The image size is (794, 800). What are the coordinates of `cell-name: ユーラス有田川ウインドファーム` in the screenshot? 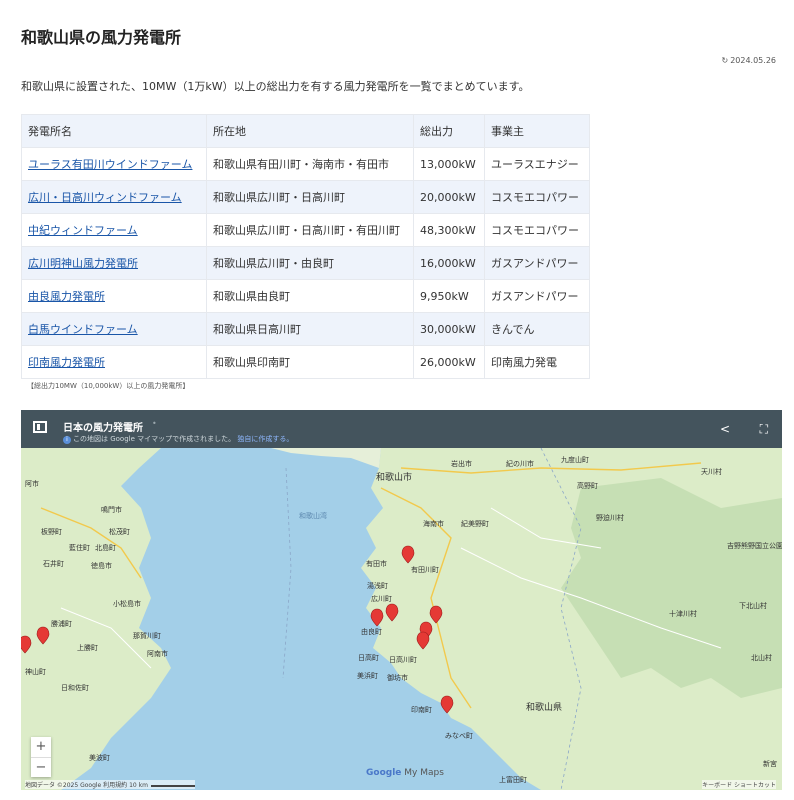 It's located at (114, 164).